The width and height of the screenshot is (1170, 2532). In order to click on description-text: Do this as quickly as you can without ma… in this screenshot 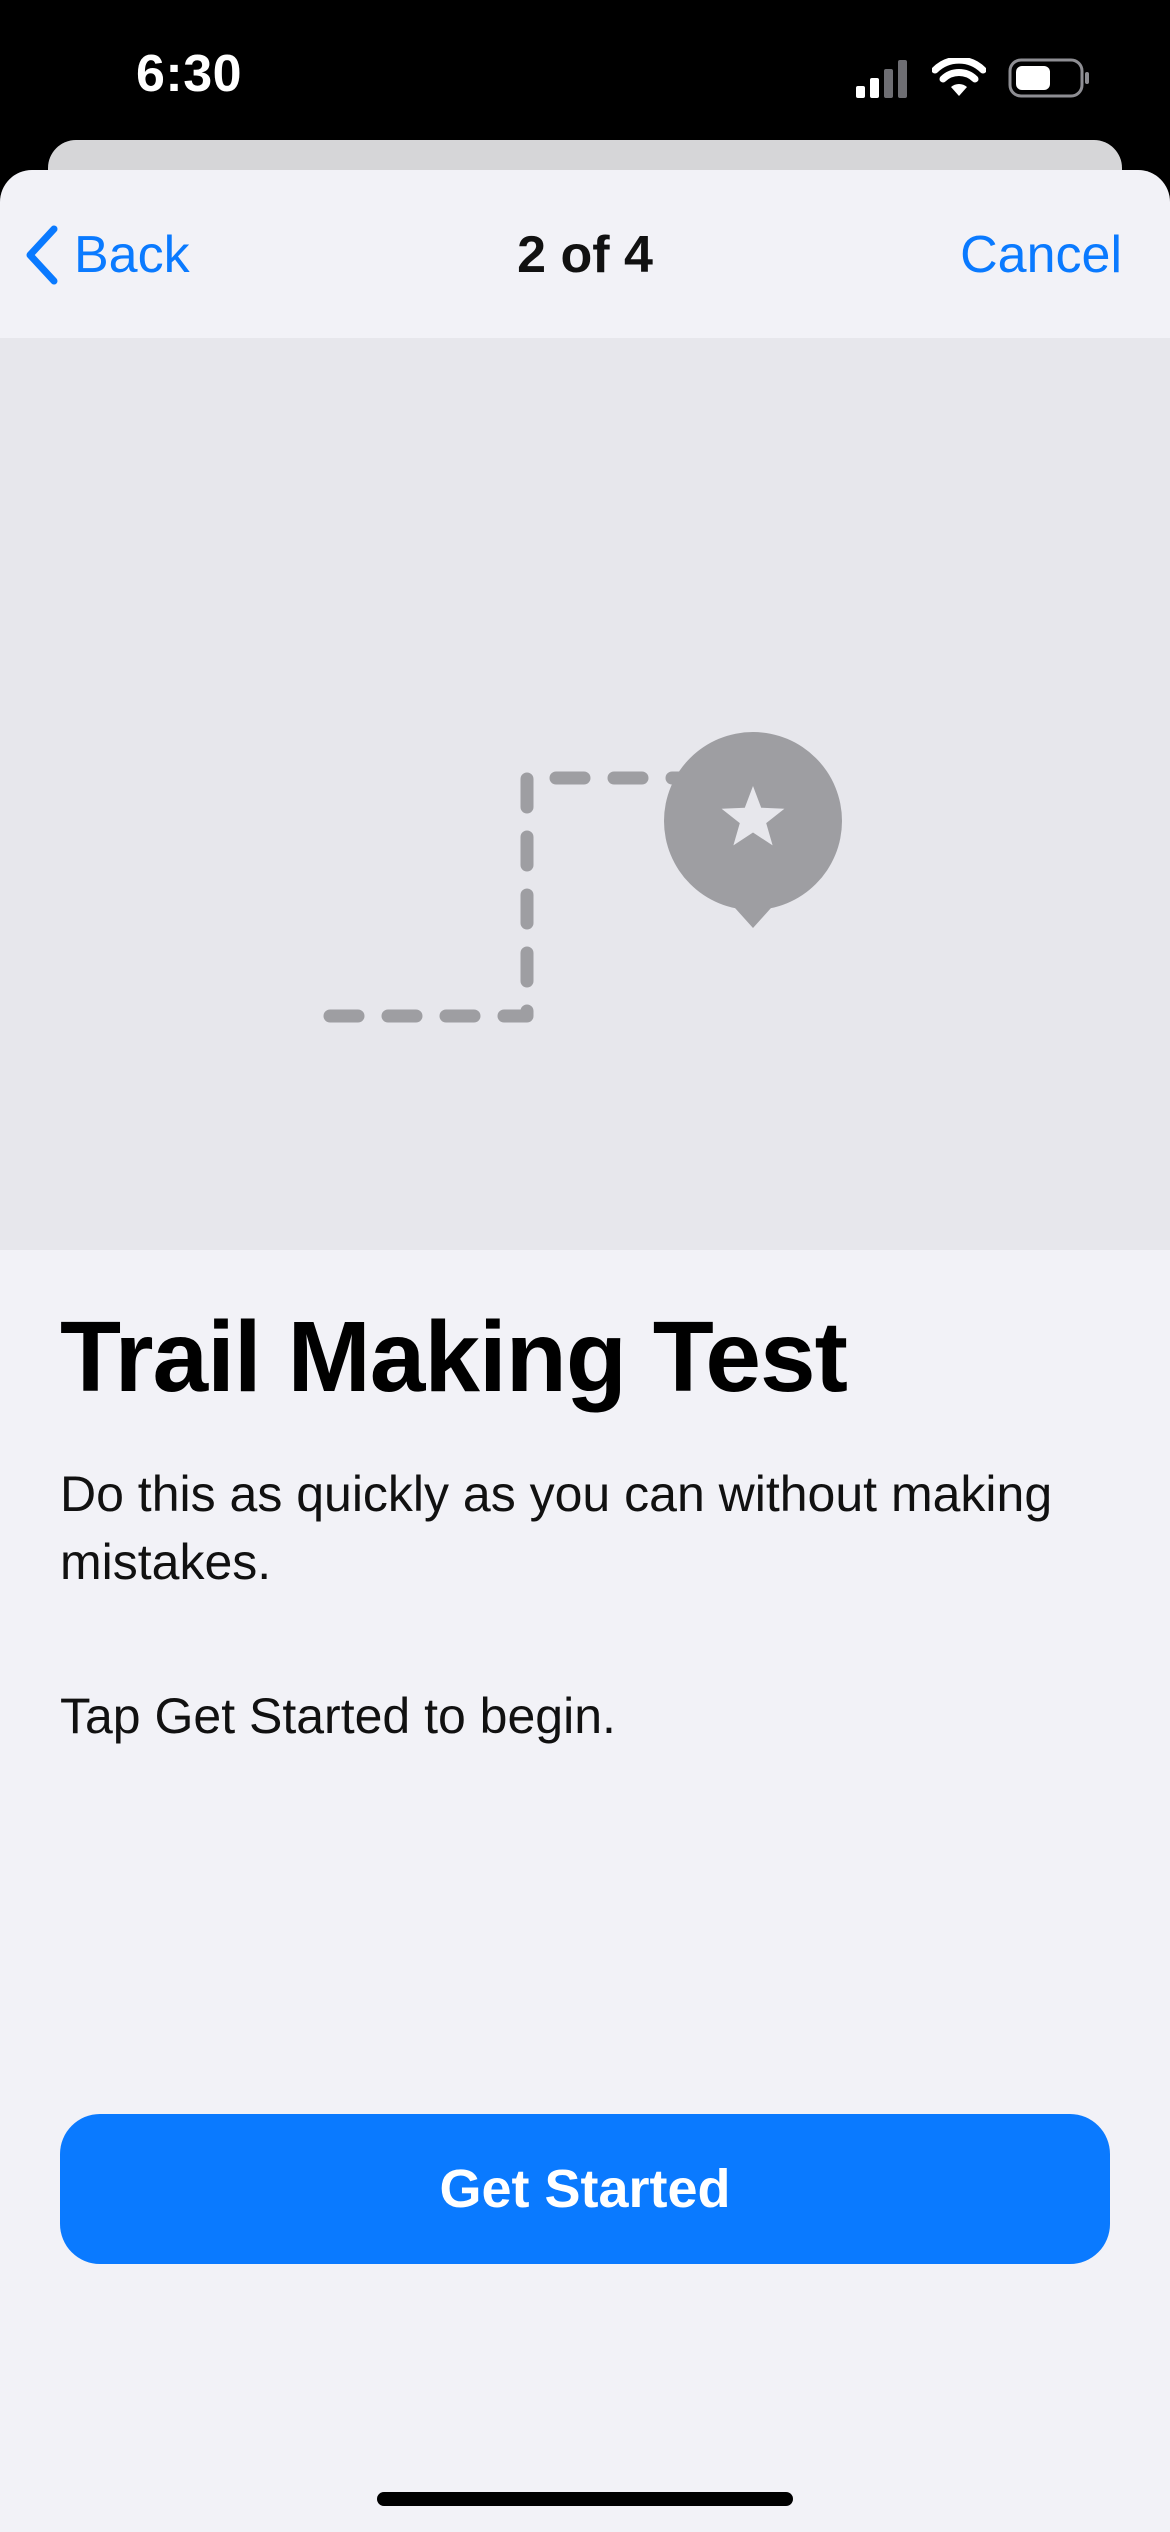, I will do `click(556, 1528)`.